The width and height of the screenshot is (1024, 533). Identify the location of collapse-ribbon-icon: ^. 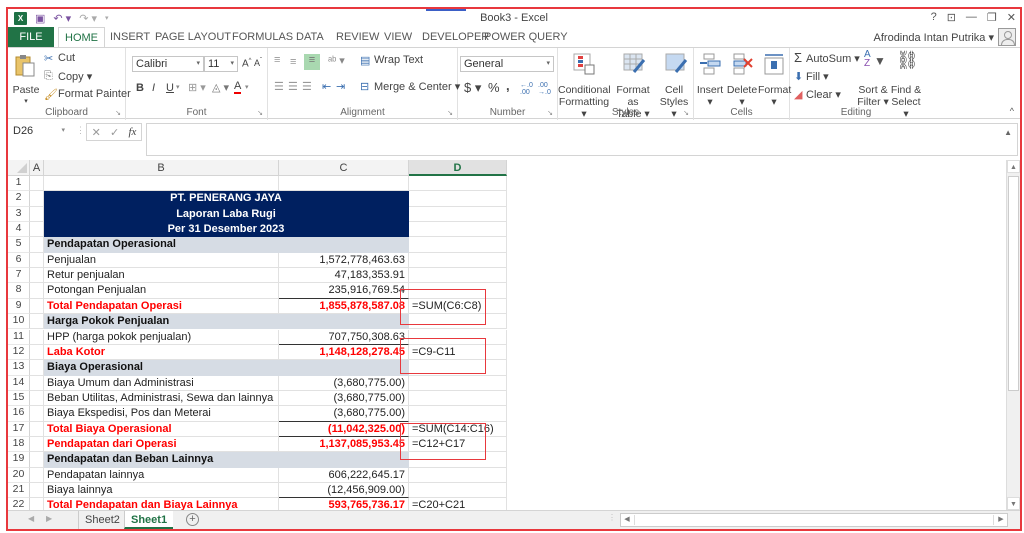
(1012, 111).